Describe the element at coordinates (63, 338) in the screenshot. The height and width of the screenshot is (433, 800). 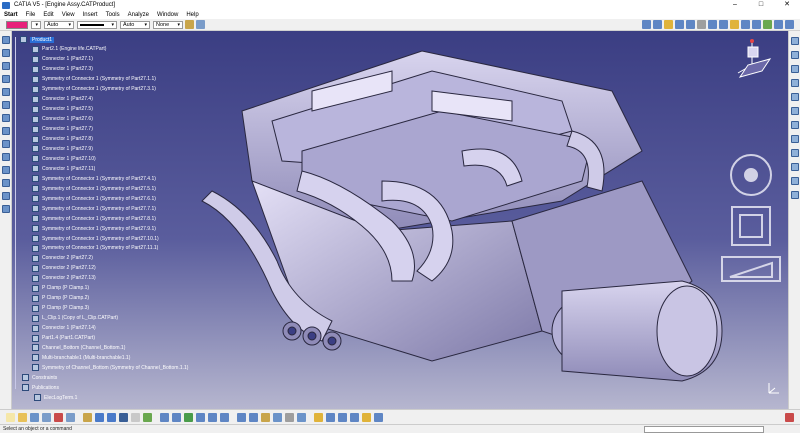
I see `tree-node: Part1.4 (Part1.CATPart)` at that location.